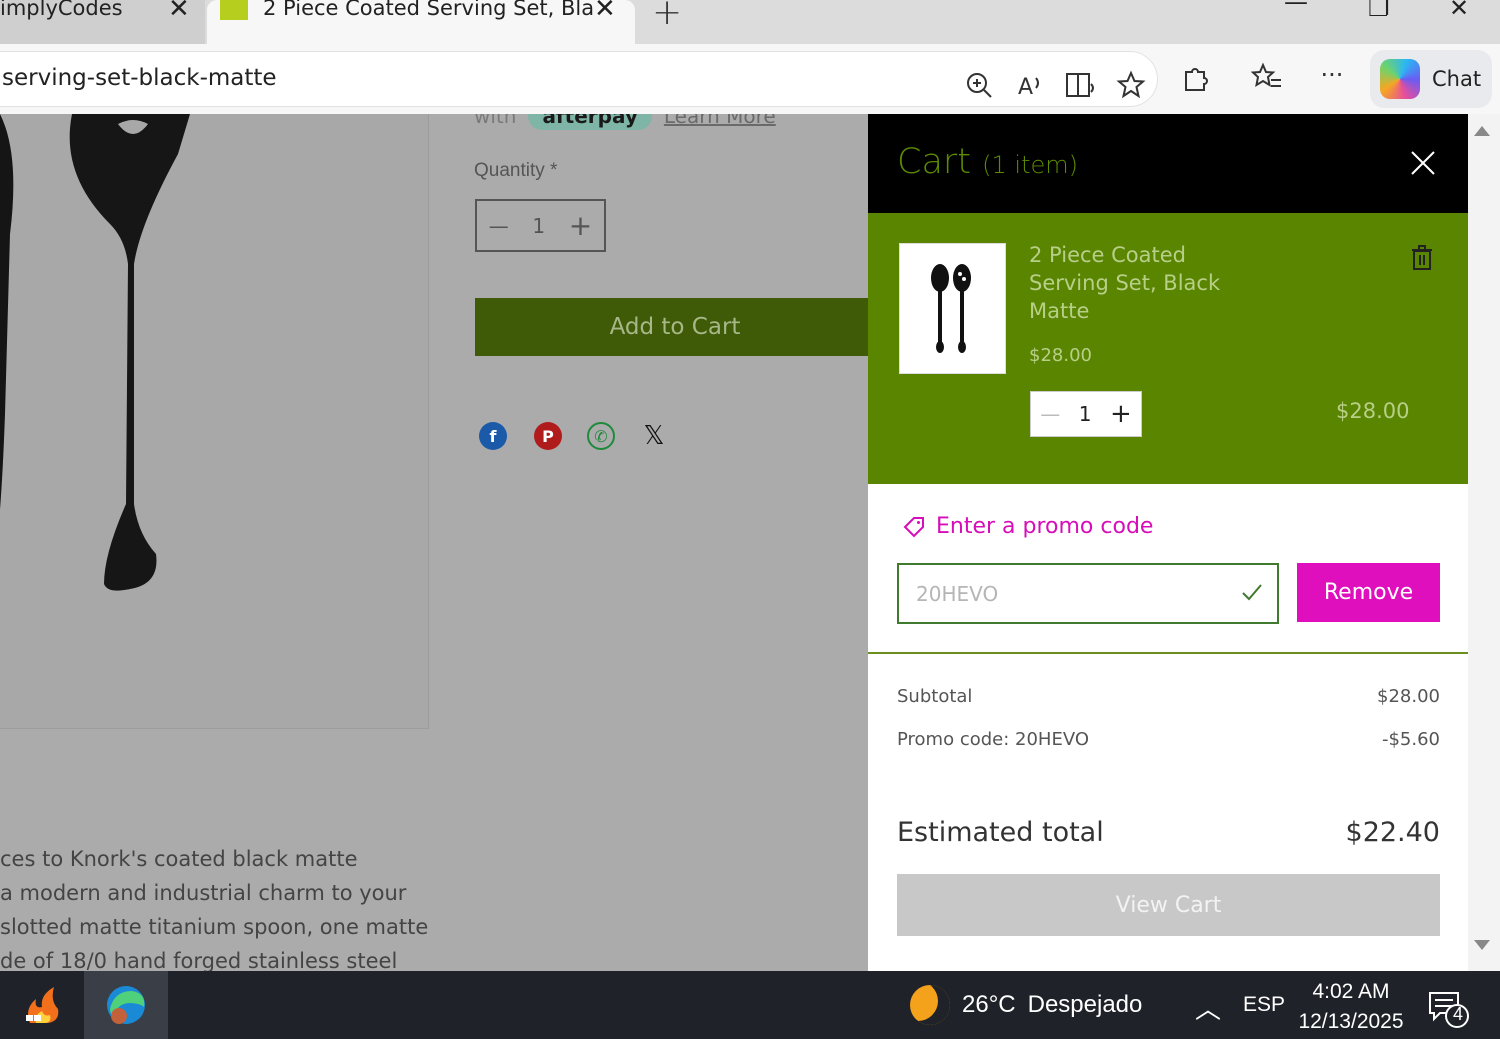 The image size is (1500, 1039). What do you see at coordinates (579, 79) in the screenshot?
I see `address-bar: serving-set-black-matte A` at bounding box center [579, 79].